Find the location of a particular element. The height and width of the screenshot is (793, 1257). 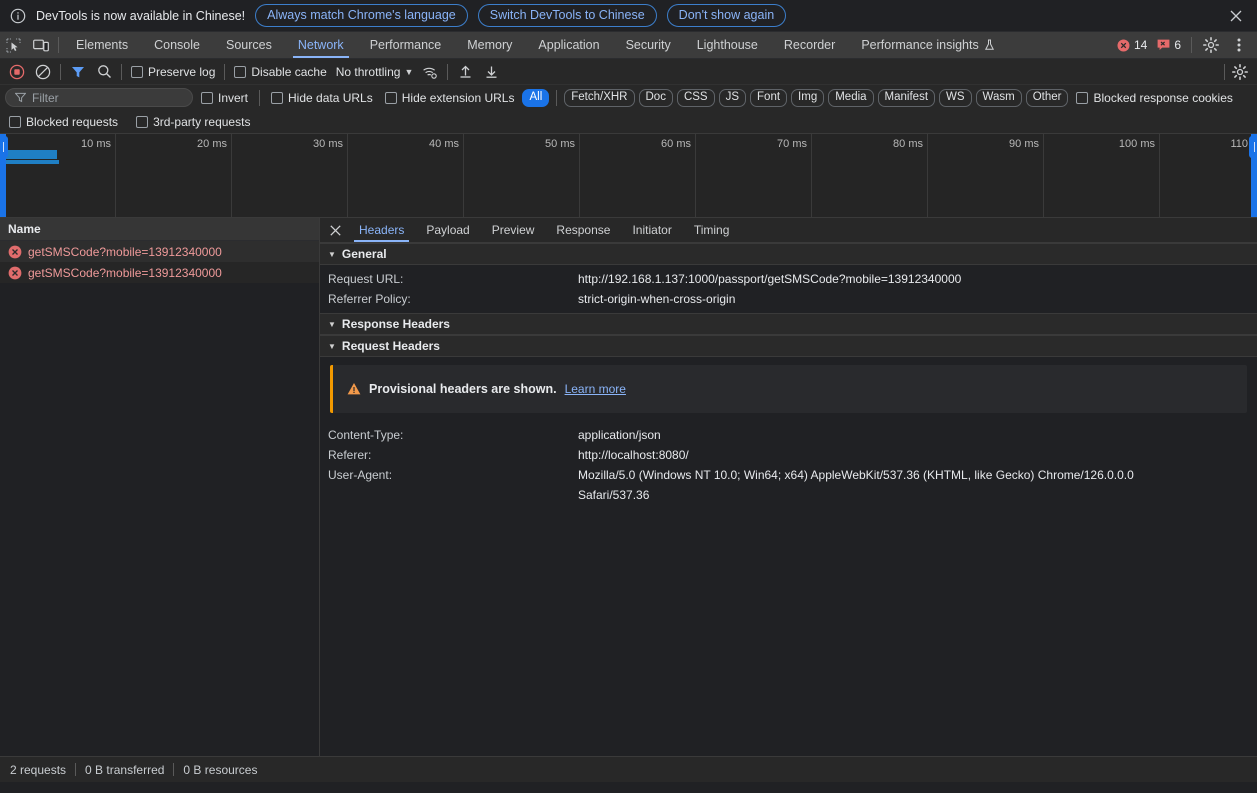

warning-count: 6 is located at coordinates (1177, 45).